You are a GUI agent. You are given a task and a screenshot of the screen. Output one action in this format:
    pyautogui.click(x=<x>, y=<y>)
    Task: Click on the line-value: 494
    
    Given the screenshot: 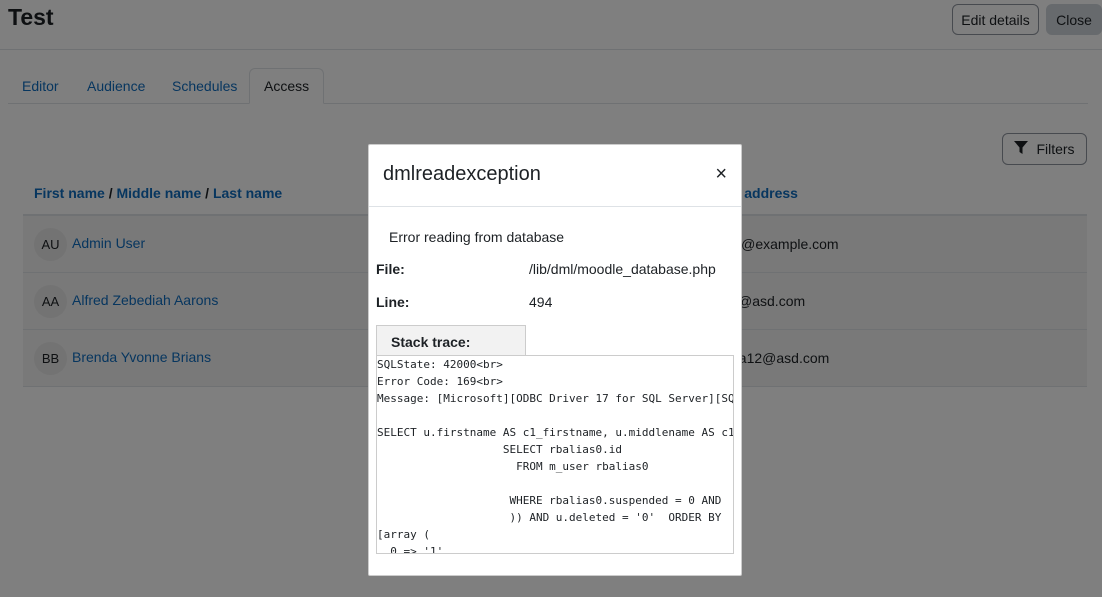 What is the action you would take?
    pyautogui.click(x=541, y=302)
    